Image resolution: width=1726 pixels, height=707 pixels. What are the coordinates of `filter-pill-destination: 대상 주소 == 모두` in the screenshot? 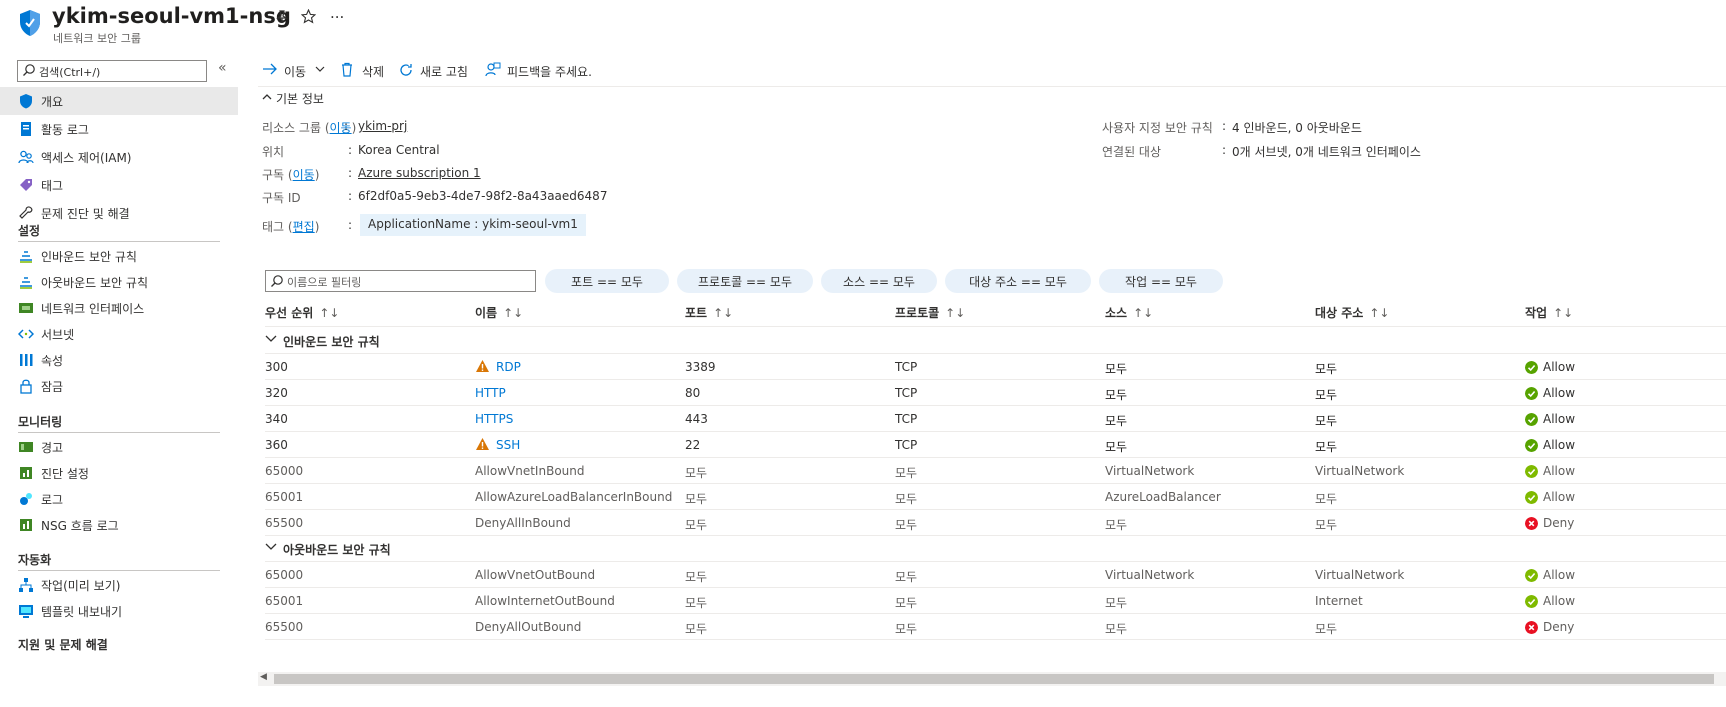 It's located at (1018, 281).